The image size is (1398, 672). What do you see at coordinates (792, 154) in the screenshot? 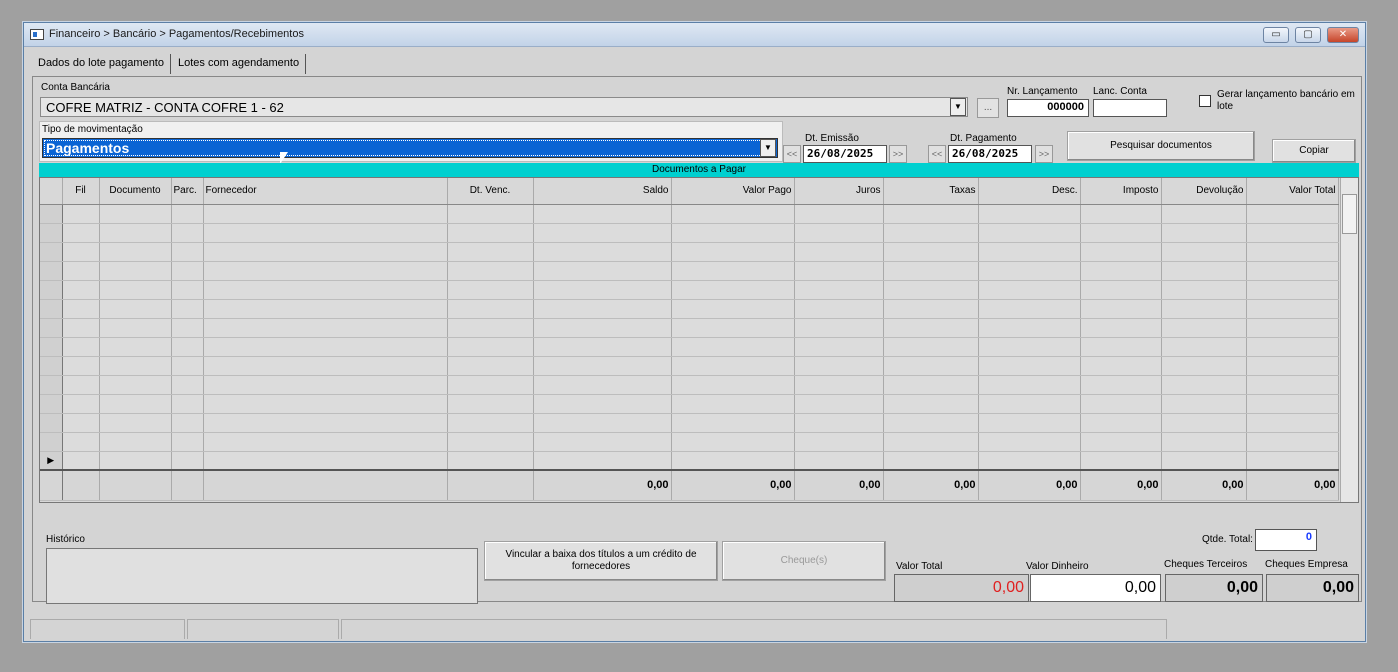
I see `dt-emissao-prev-button: <<` at bounding box center [792, 154].